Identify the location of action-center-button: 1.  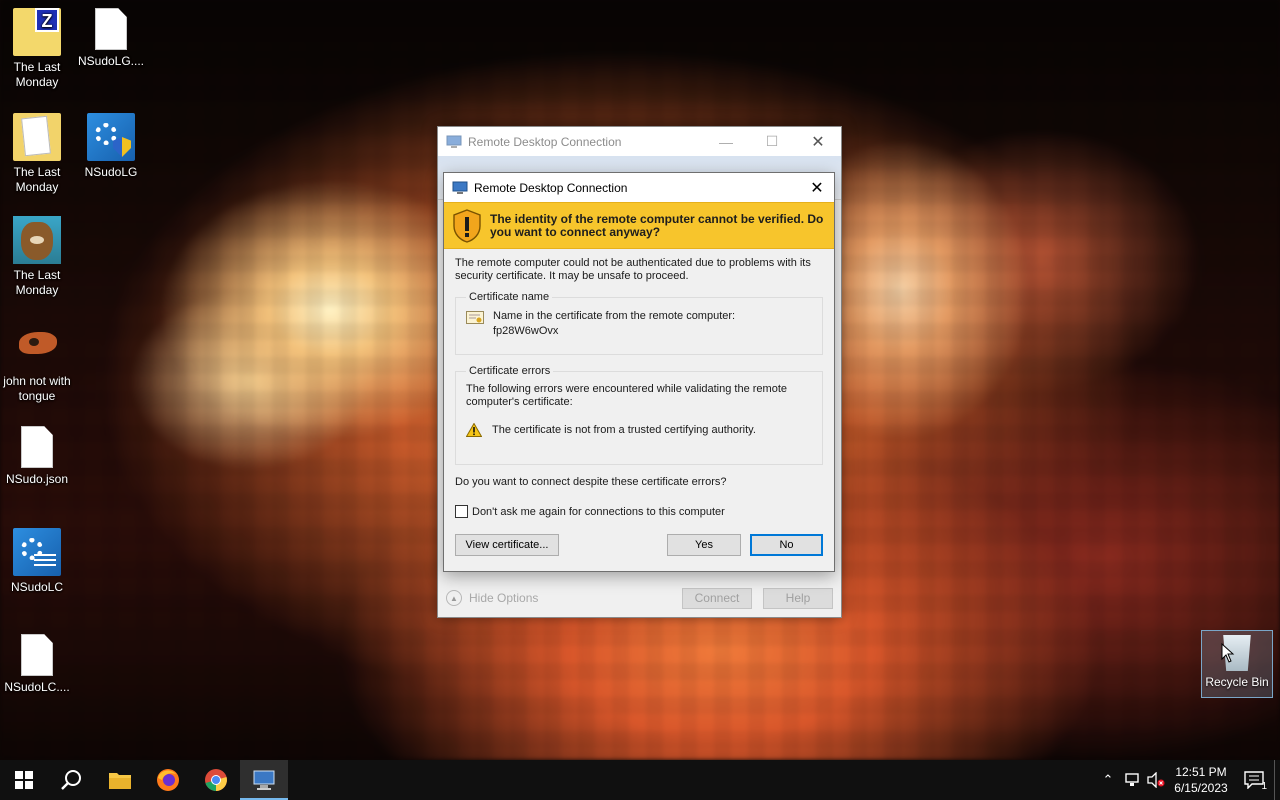
(1254, 780).